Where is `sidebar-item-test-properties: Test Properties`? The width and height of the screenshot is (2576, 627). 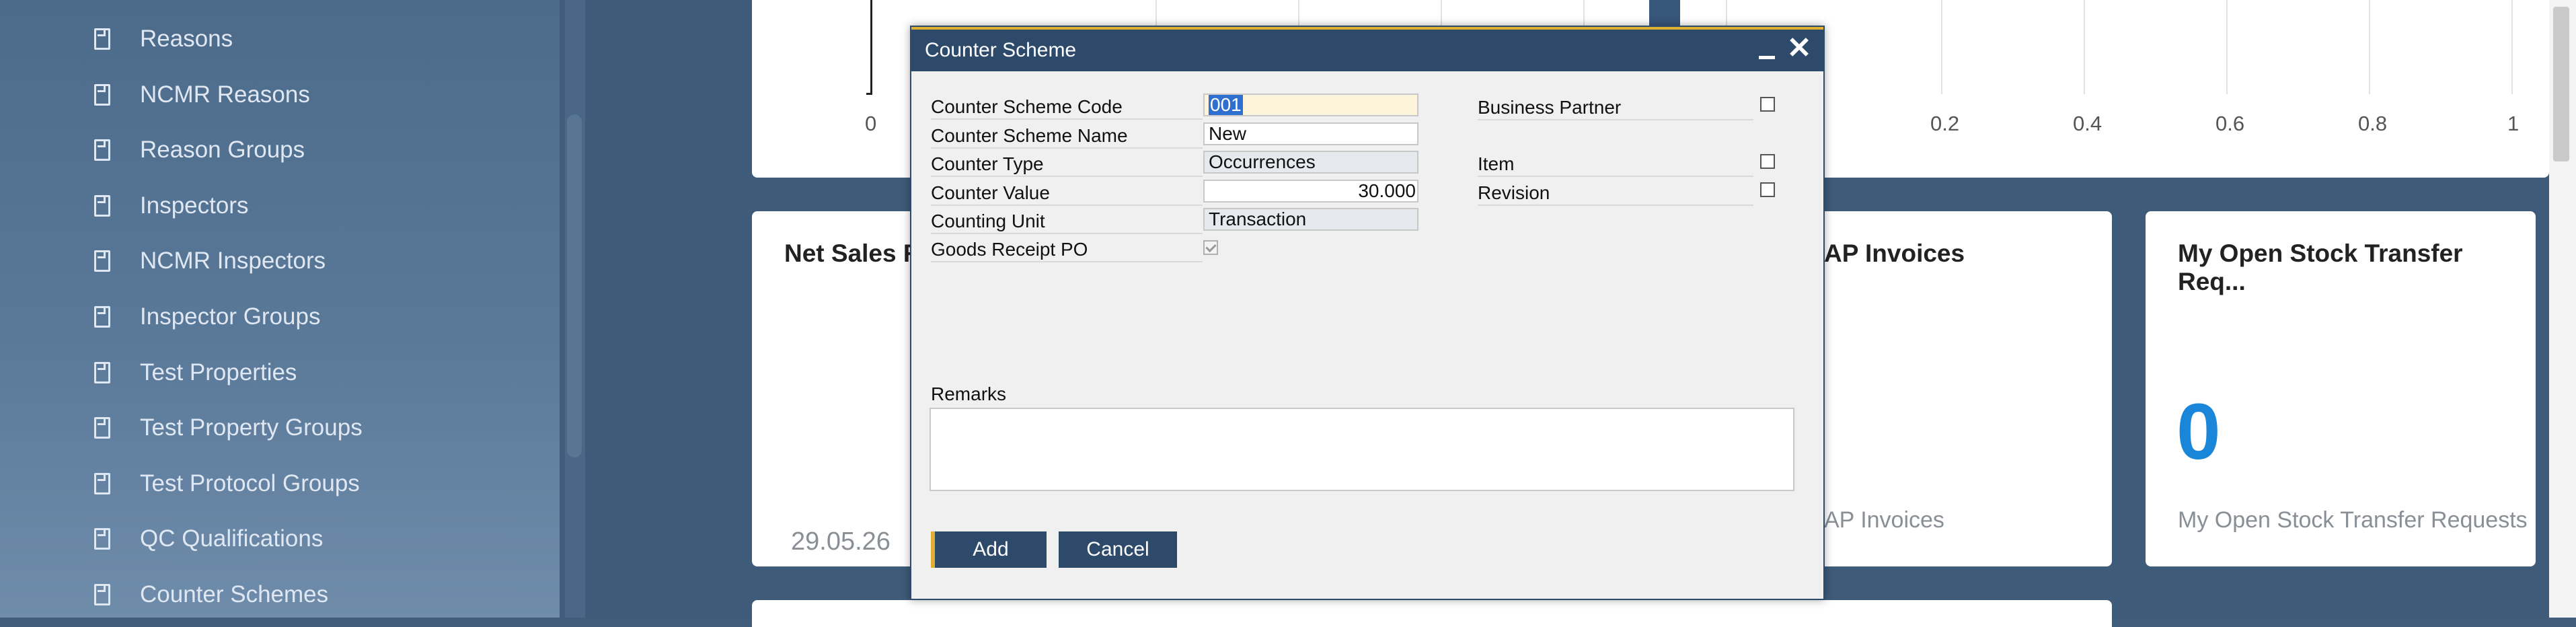 sidebar-item-test-properties: Test Properties is located at coordinates (195, 373).